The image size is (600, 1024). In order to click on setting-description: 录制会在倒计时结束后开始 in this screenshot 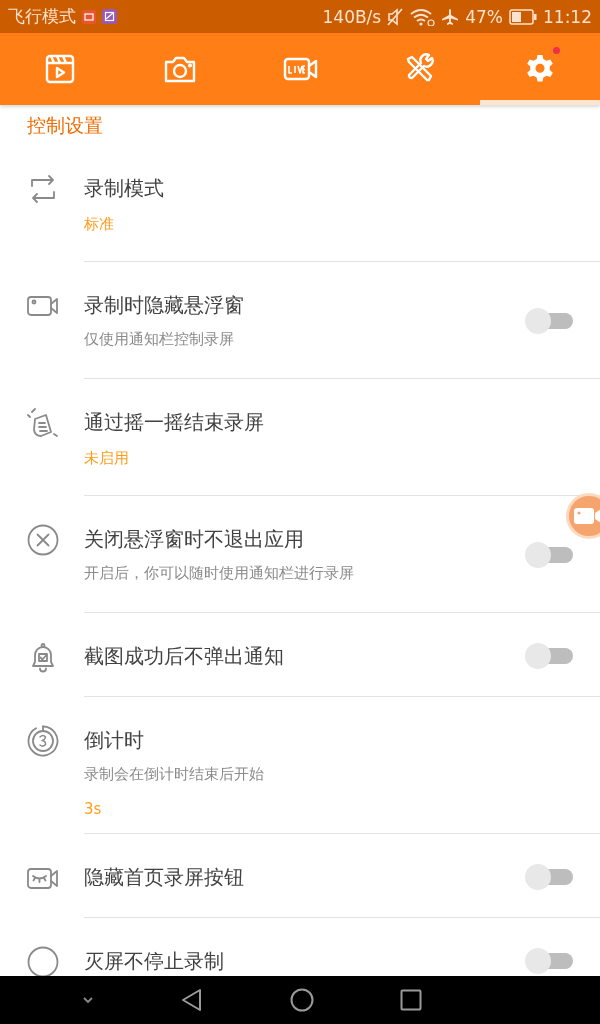, I will do `click(174, 774)`.